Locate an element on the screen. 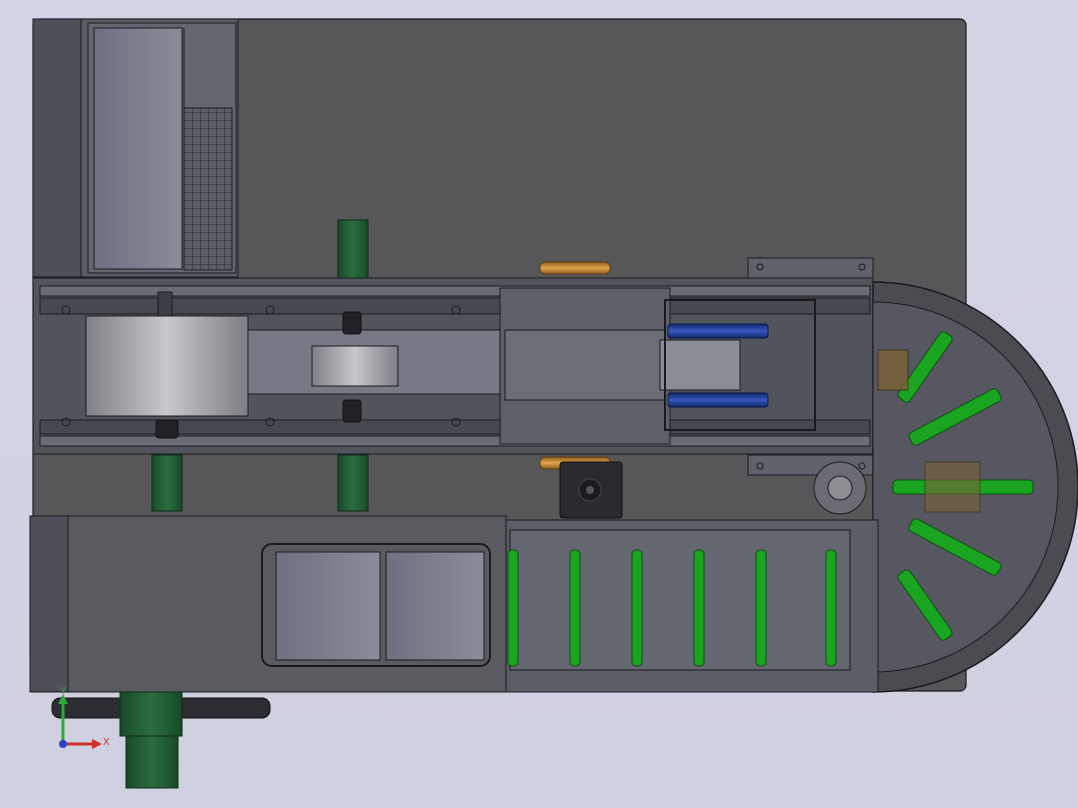  control-cabinet is located at coordinates (135, 148).